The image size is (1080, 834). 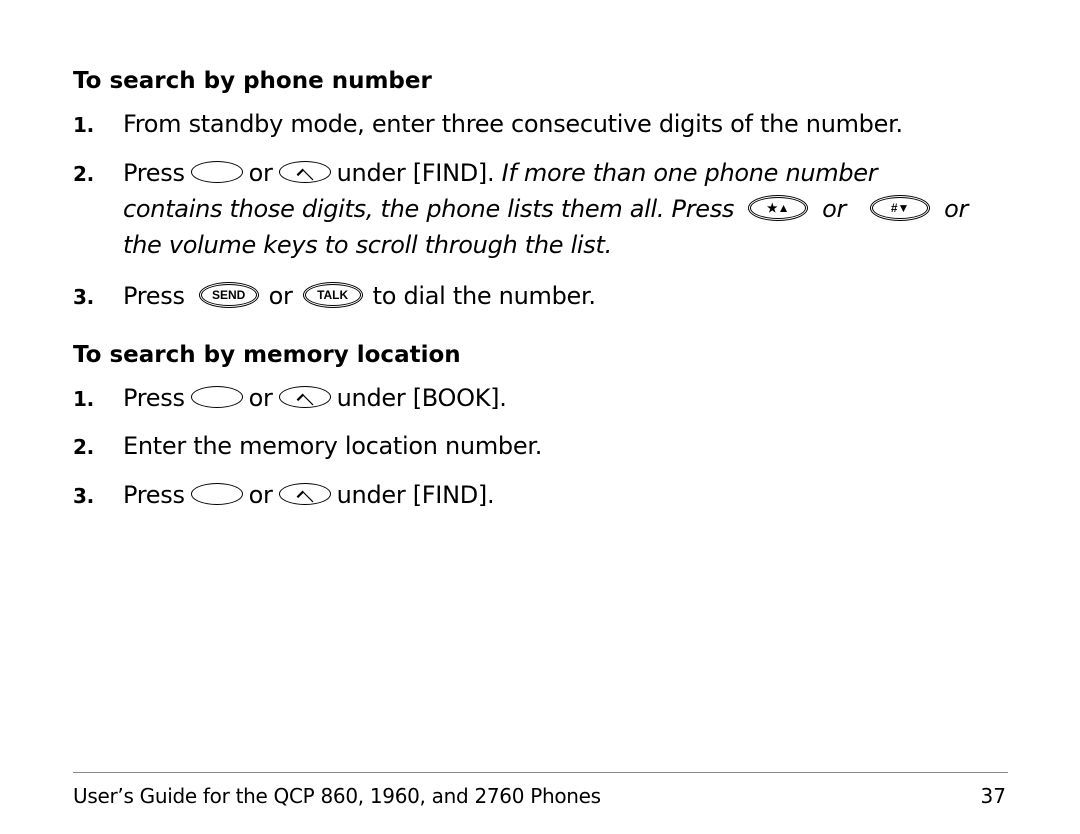 I want to click on star-up-key-icon: ★▲, so click(x=778, y=208).